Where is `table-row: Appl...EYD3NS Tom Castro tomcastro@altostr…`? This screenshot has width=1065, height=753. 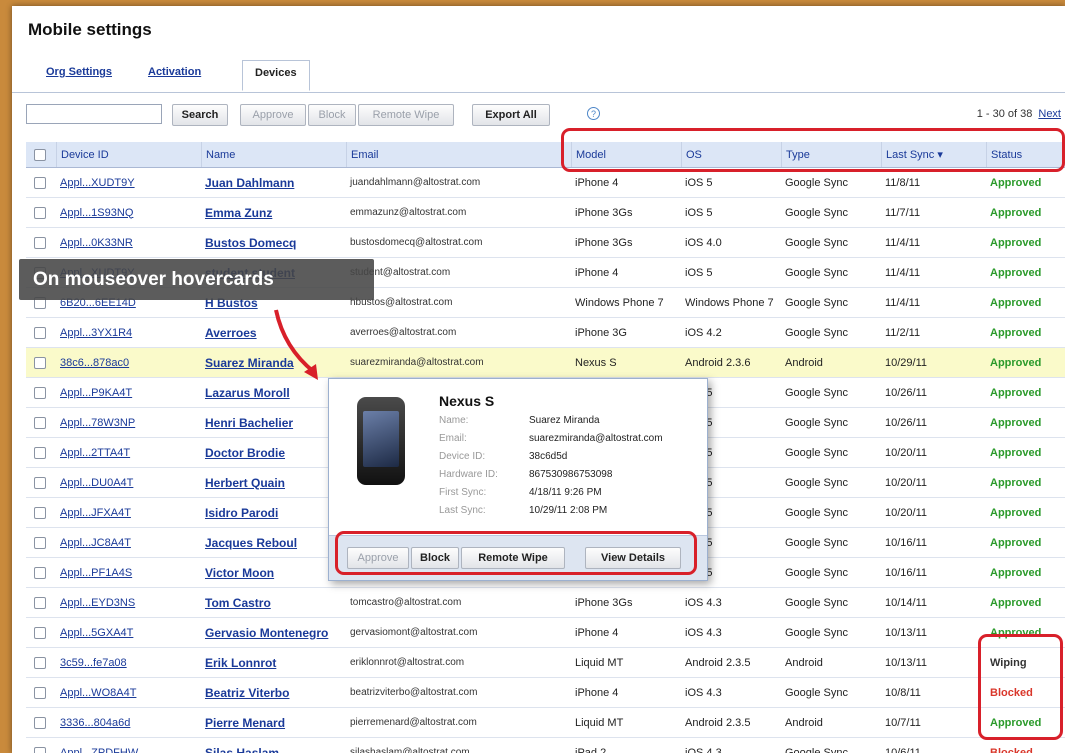 table-row: Appl...EYD3NS Tom Castro tomcastro@altostr… is located at coordinates (545, 603).